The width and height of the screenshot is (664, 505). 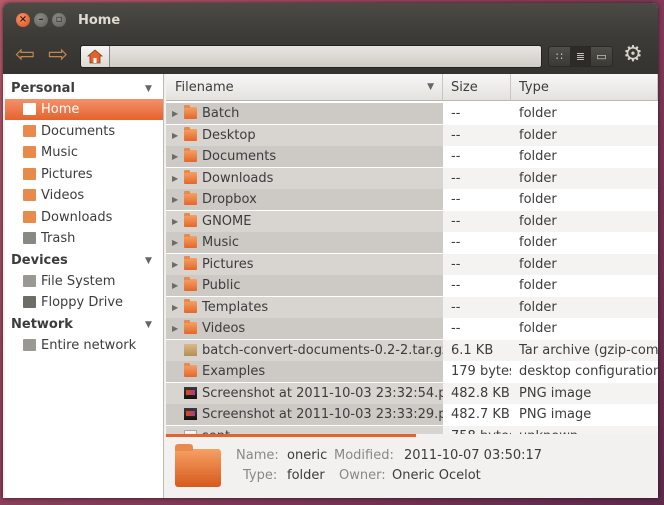 I want to click on filename-cell: Examples, so click(x=304, y=371).